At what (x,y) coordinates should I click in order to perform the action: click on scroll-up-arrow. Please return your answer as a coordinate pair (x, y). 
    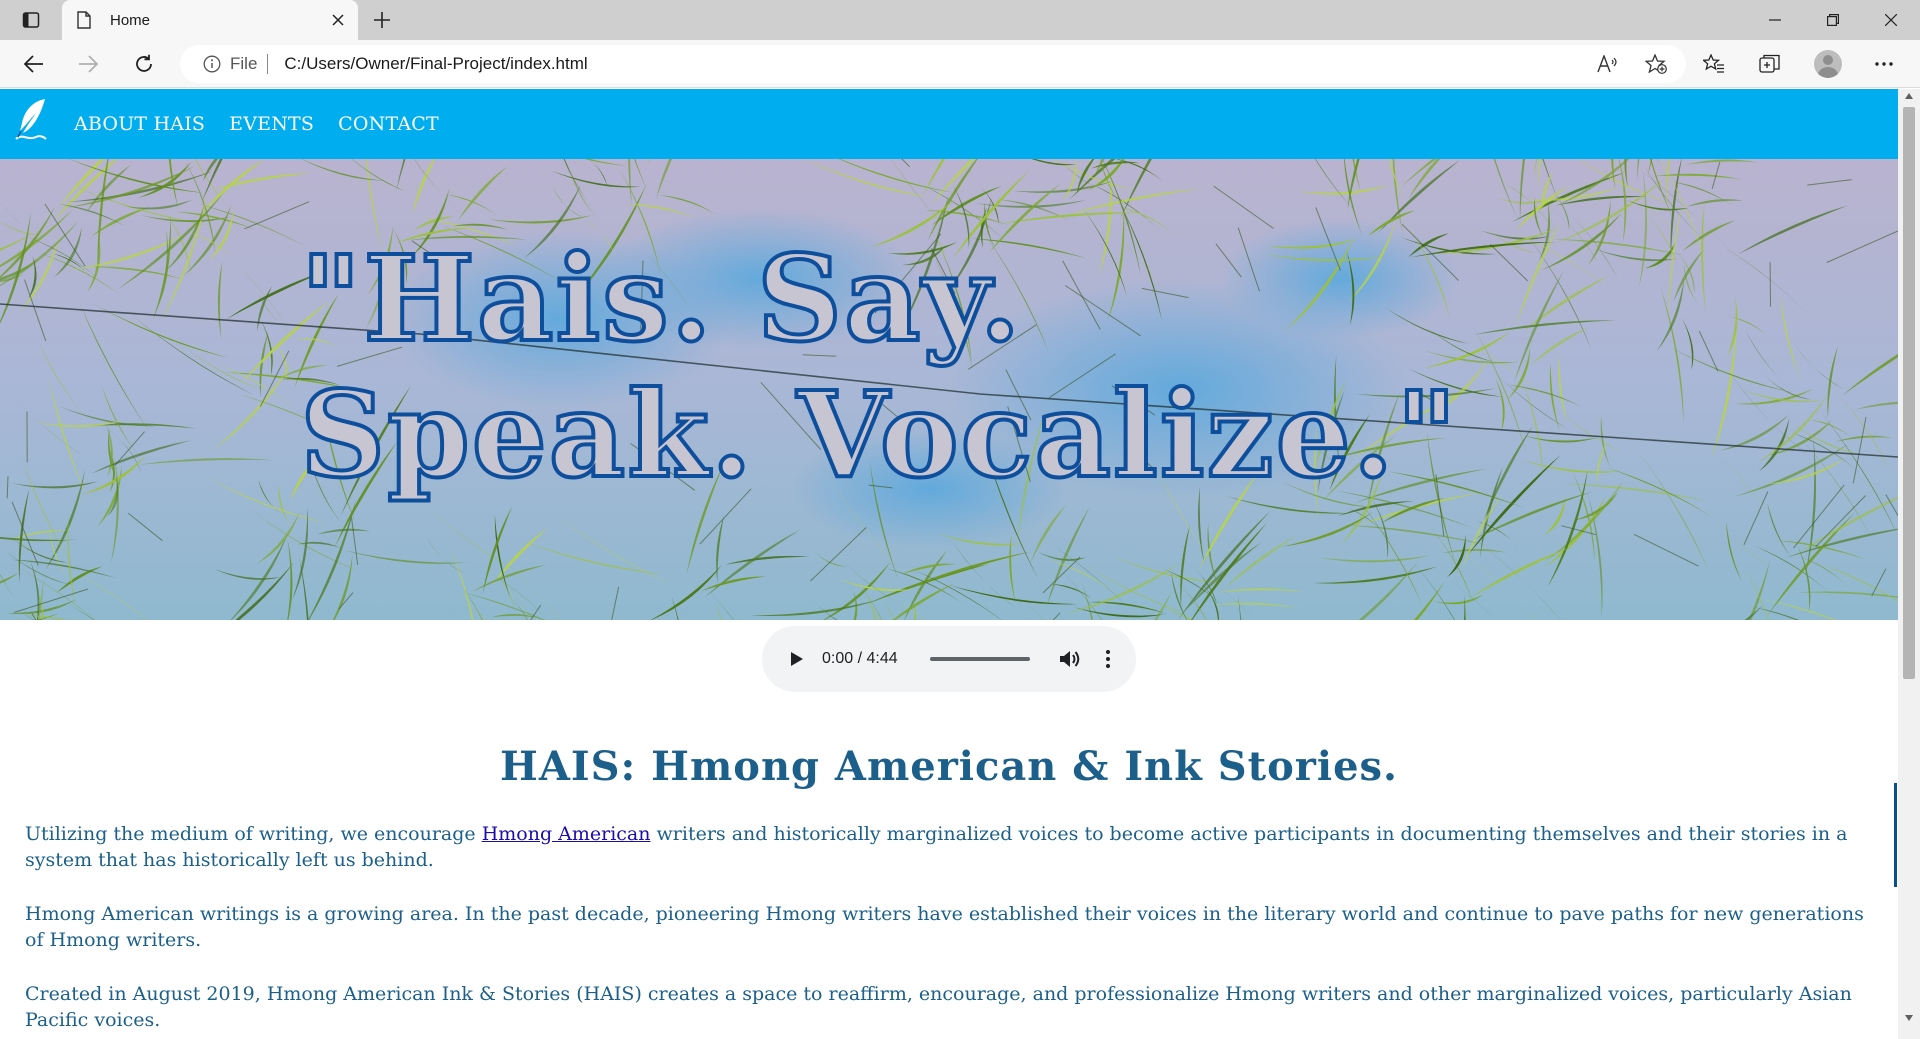
    Looking at the image, I should click on (1909, 96).